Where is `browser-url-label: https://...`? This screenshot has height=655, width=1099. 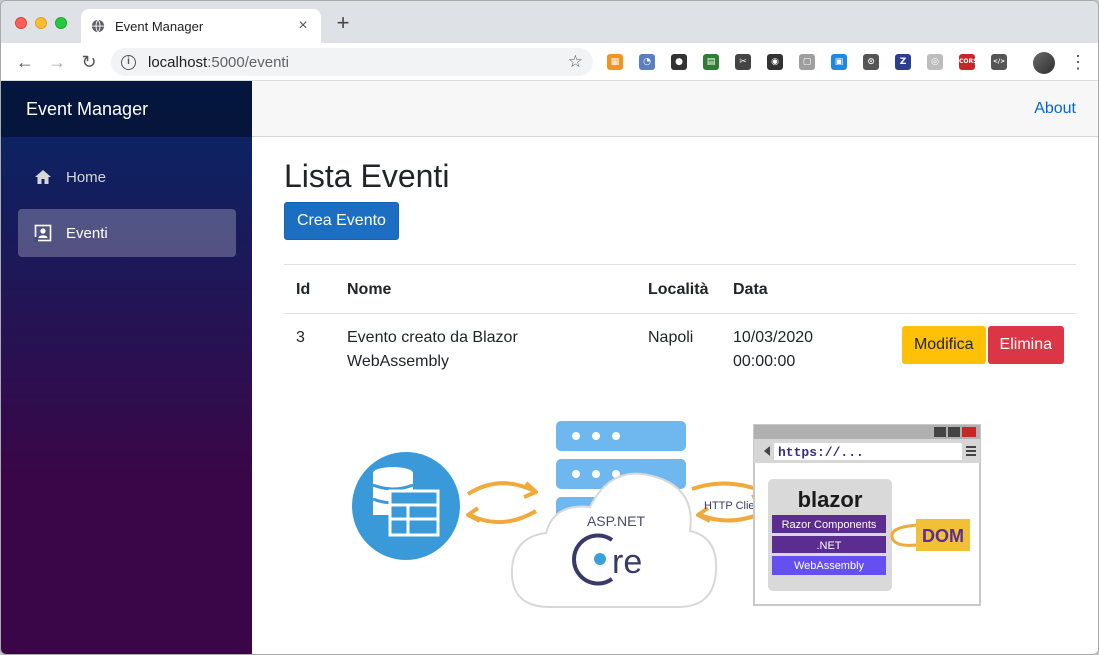
browser-url-label: https://... is located at coordinates (821, 452).